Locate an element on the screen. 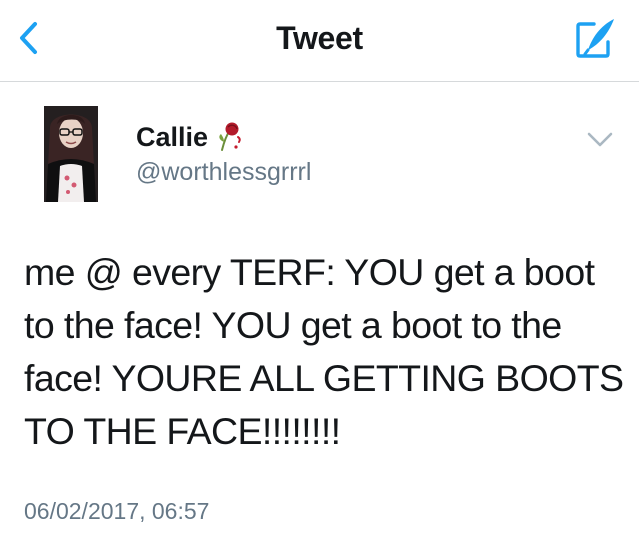 The width and height of the screenshot is (639, 547). author-handle: @worthlessgrrrl is located at coordinates (223, 172).